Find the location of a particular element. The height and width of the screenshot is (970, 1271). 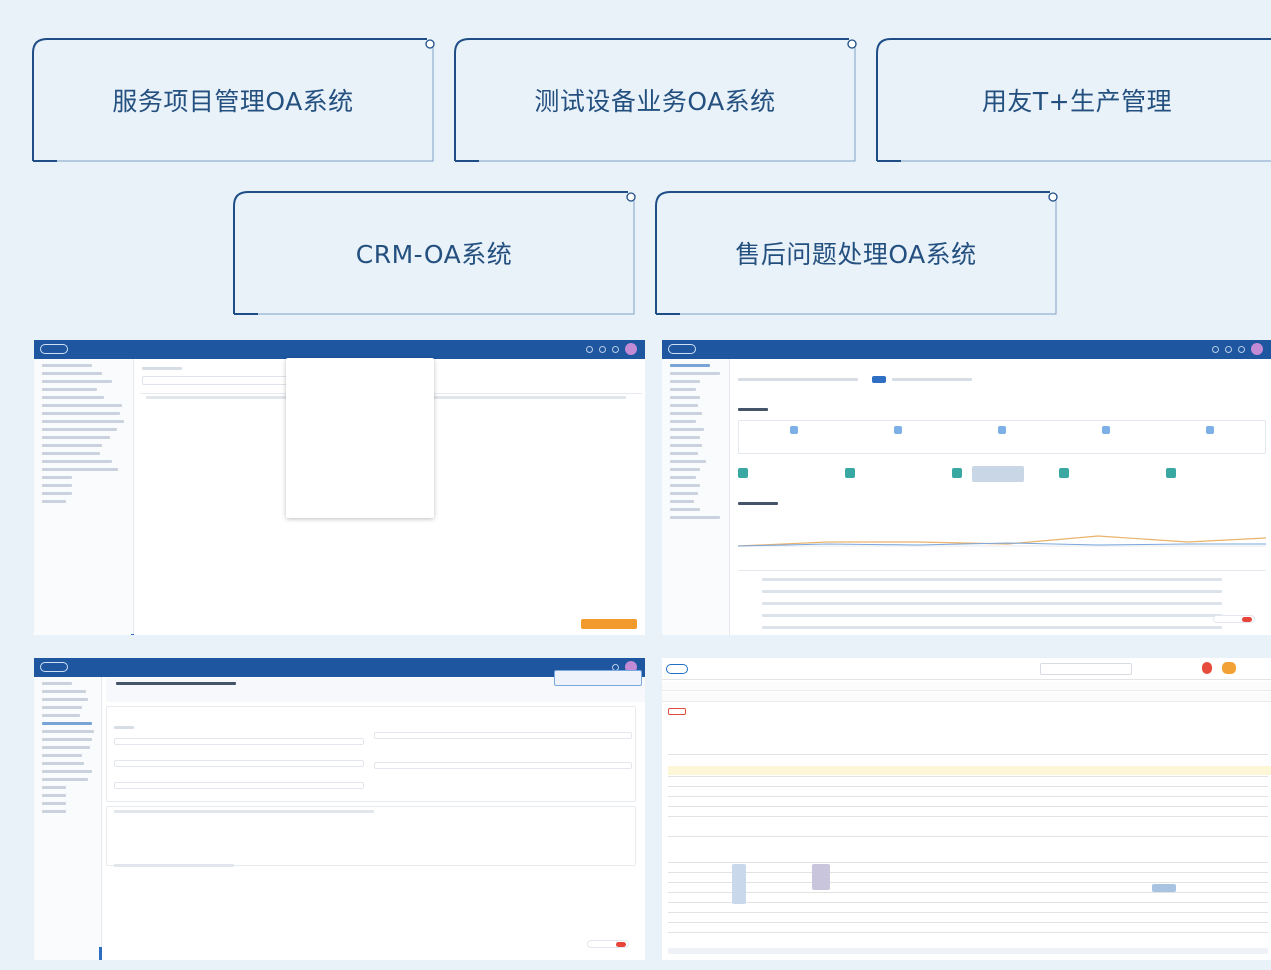

system-card-yonyou-tplus: 用友T+生产管理 is located at coordinates (1073, 100).